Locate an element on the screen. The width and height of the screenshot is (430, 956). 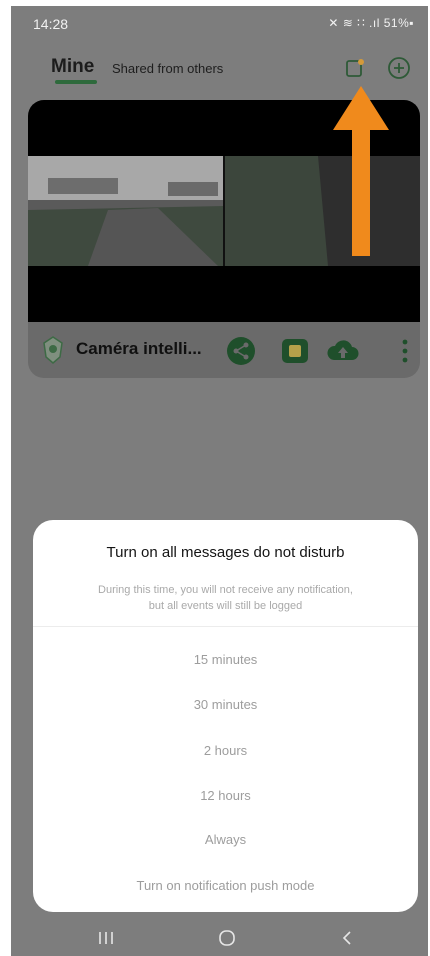
more-vertical-icon is located at coordinates (405, 351).